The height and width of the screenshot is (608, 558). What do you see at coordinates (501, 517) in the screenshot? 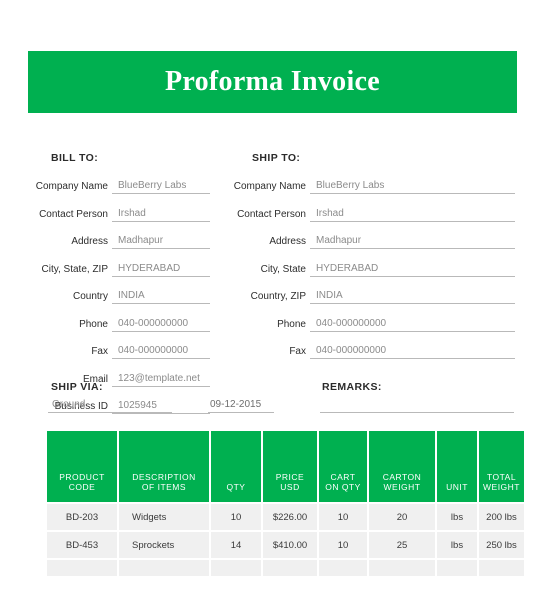
I see `cell-total-weight: 200 lbs` at bounding box center [501, 517].